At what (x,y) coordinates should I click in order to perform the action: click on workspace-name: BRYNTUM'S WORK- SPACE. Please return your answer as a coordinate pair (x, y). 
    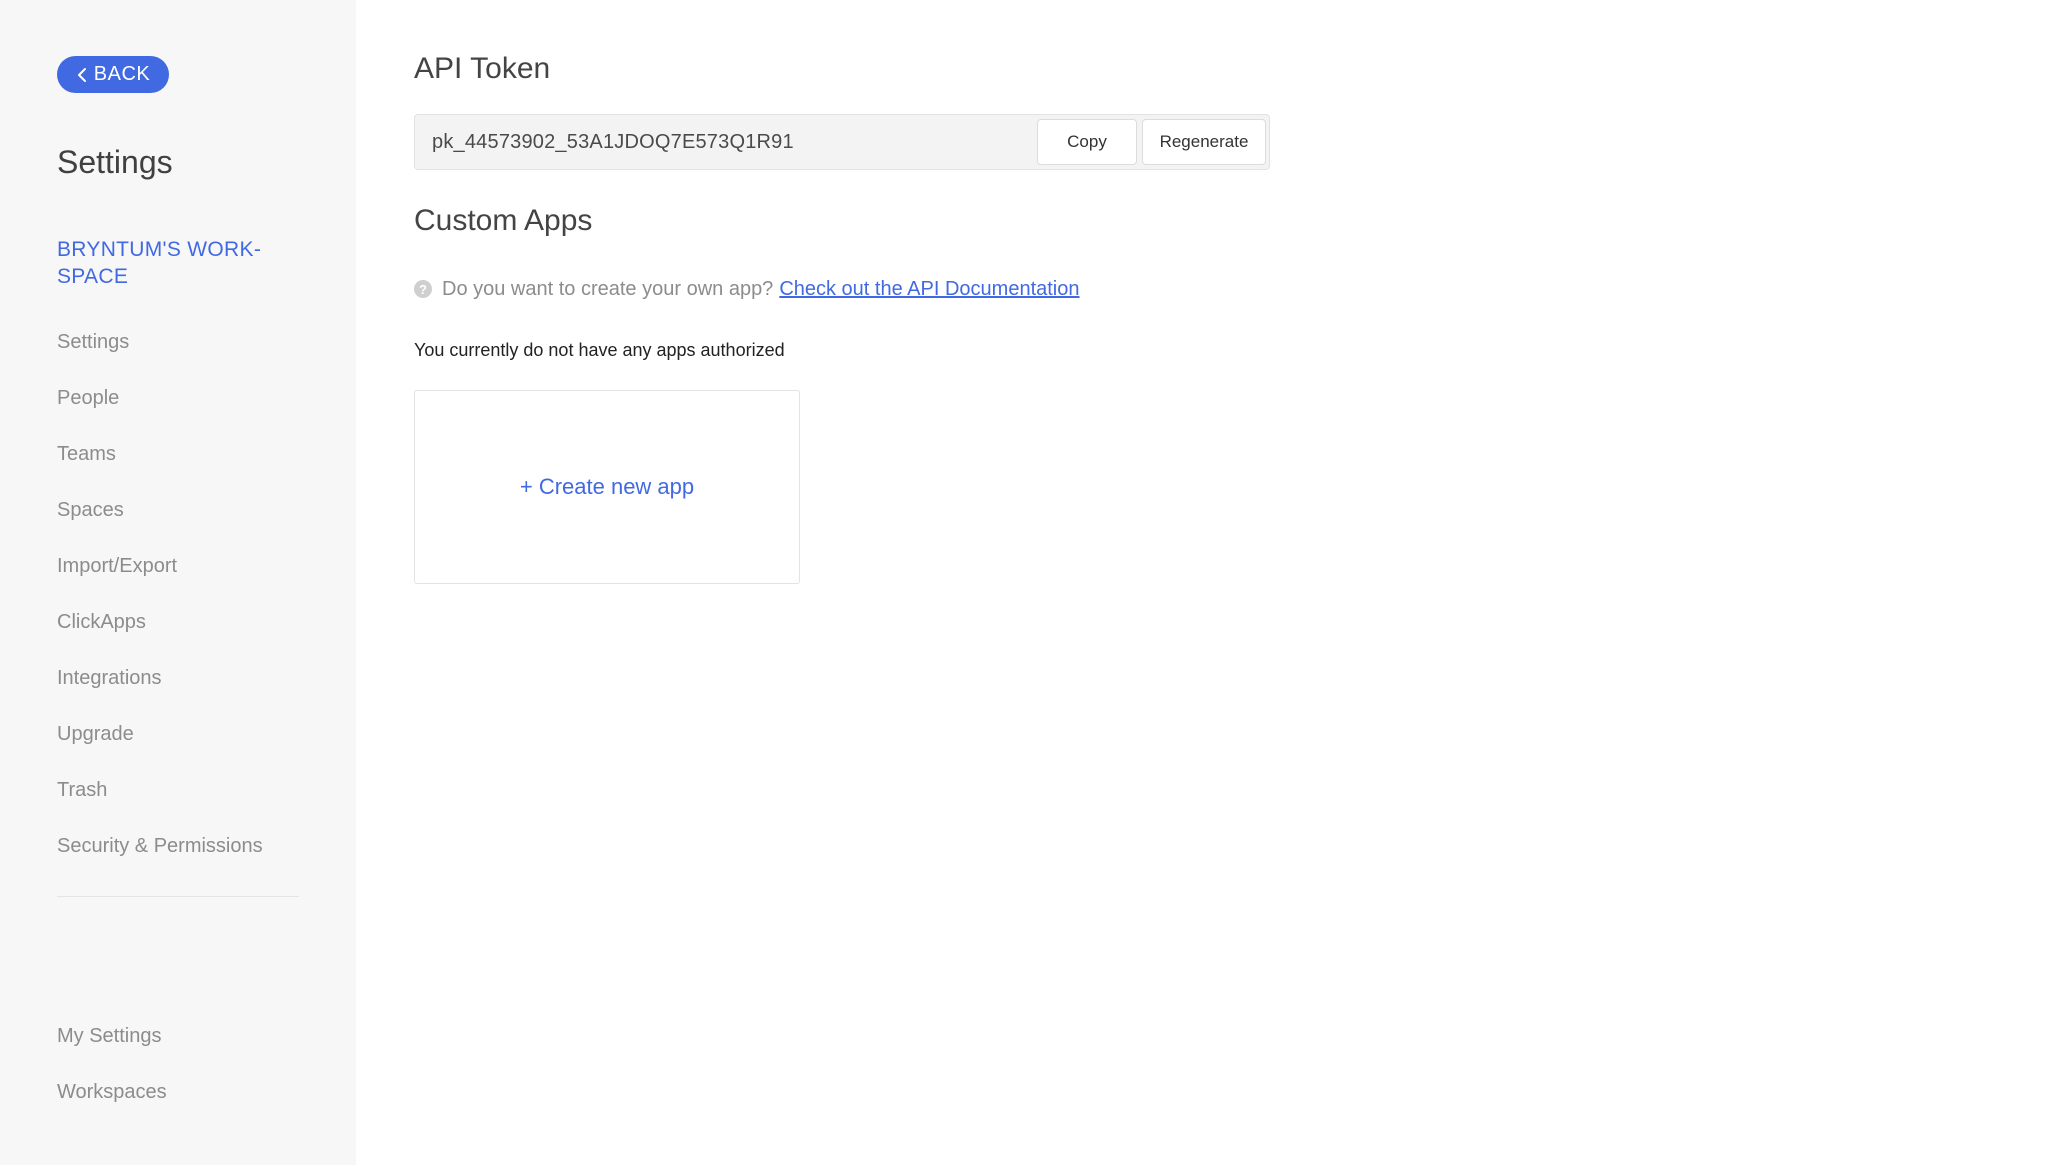
    Looking at the image, I should click on (177, 263).